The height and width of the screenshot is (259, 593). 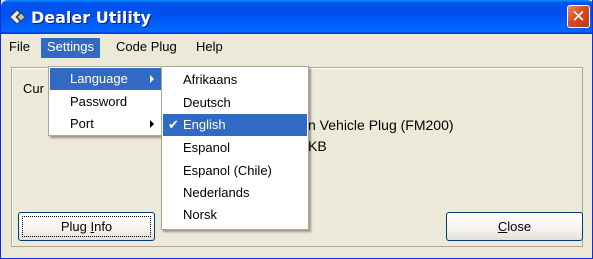 I want to click on close-icon: ✕, so click(x=578, y=16).